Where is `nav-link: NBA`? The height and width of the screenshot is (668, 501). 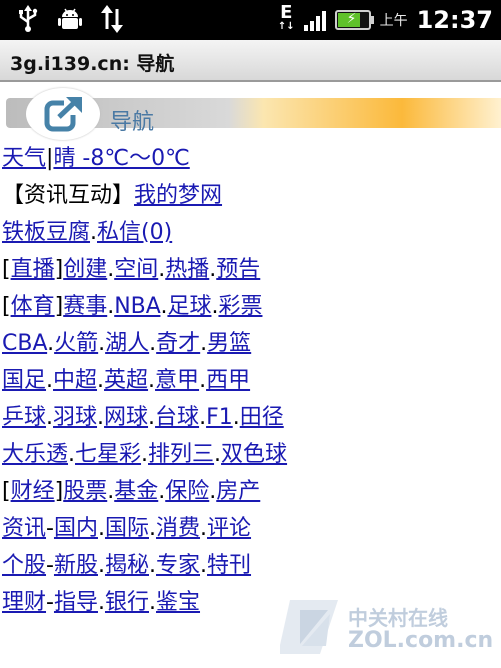 nav-link: NBA is located at coordinates (137, 306).